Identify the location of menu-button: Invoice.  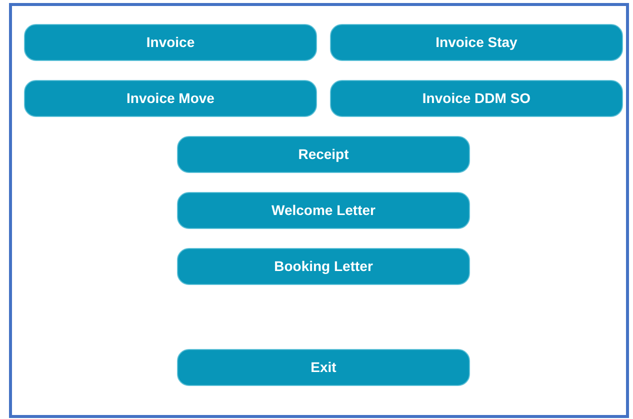
(170, 42).